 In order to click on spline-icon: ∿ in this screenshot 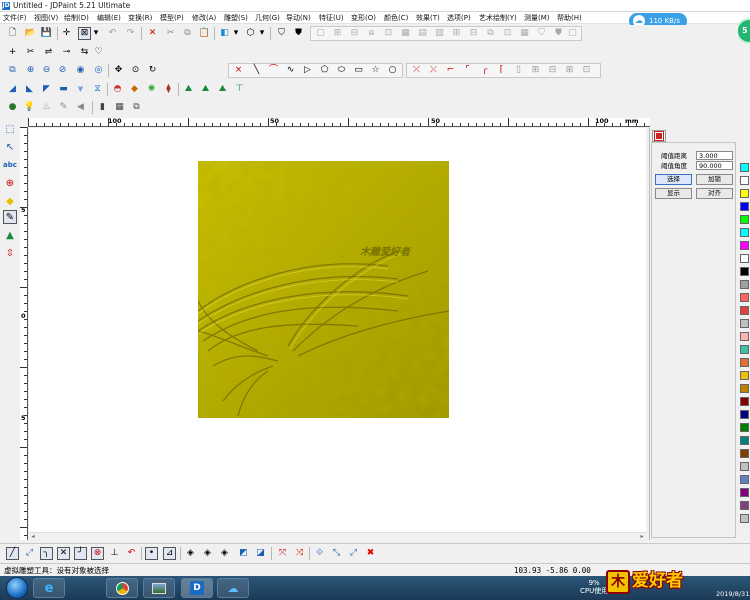, I will do `click(290, 70)`.